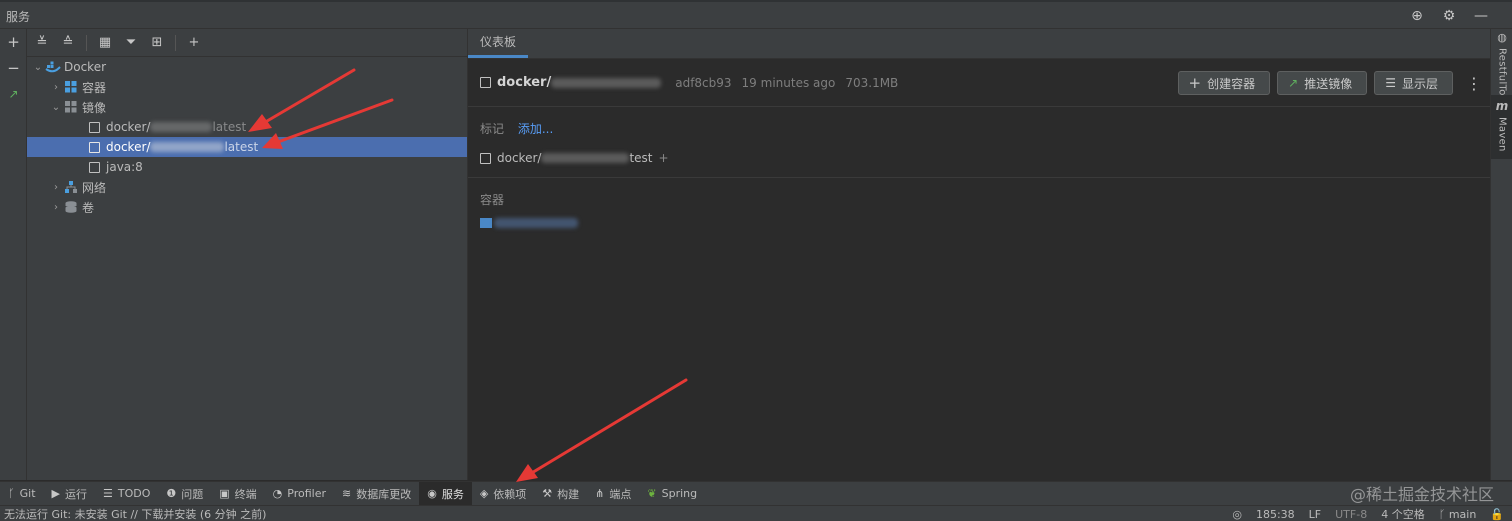  I want to click on detail-tabs: 仪表板, so click(979, 44).